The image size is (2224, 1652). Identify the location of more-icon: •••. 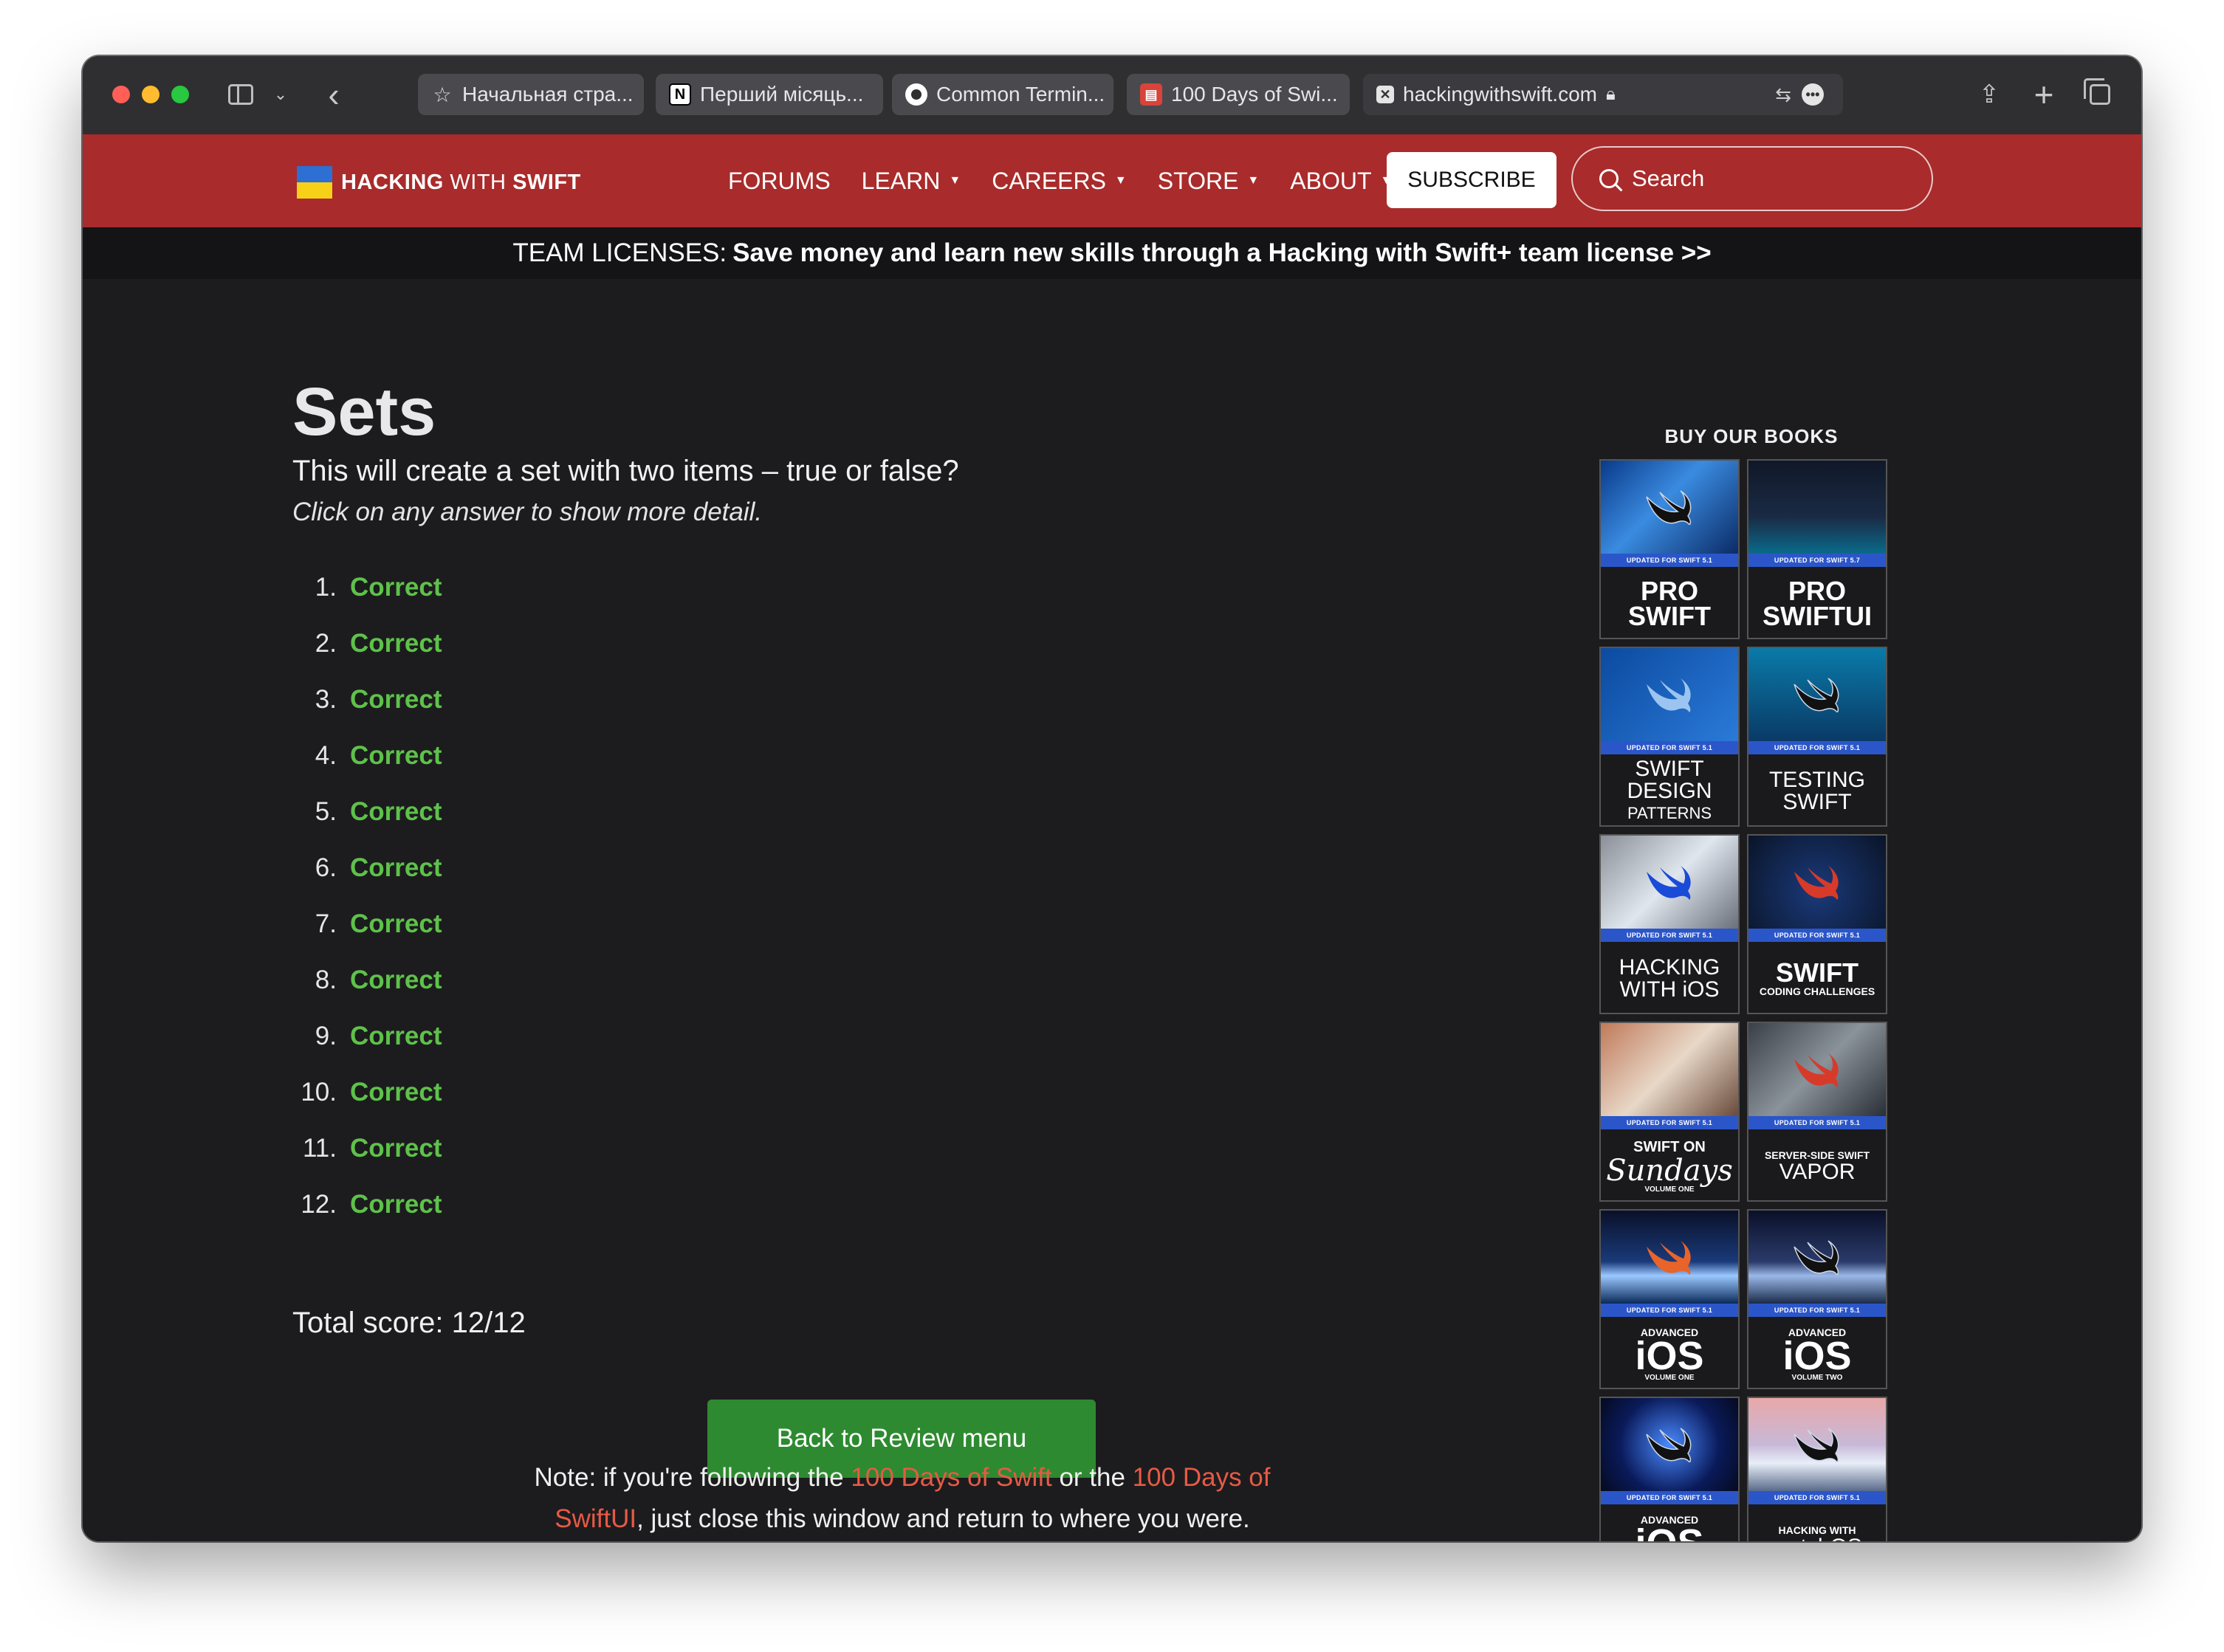
(1813, 94).